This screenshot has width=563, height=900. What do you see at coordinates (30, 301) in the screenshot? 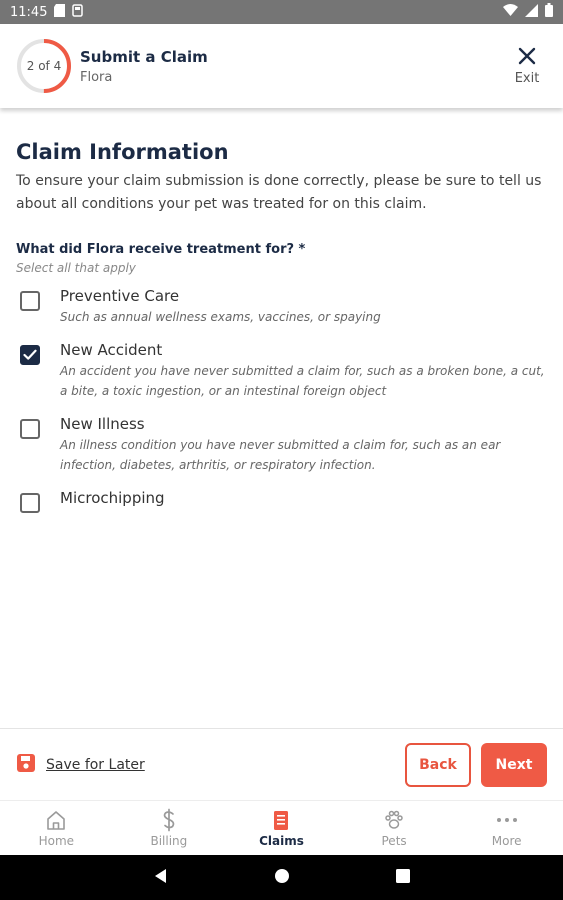
I see `preventive-care-checkbox` at bounding box center [30, 301].